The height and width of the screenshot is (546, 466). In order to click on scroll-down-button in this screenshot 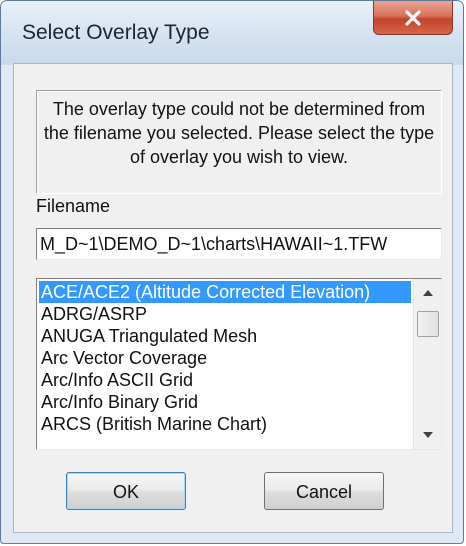, I will do `click(427, 435)`.